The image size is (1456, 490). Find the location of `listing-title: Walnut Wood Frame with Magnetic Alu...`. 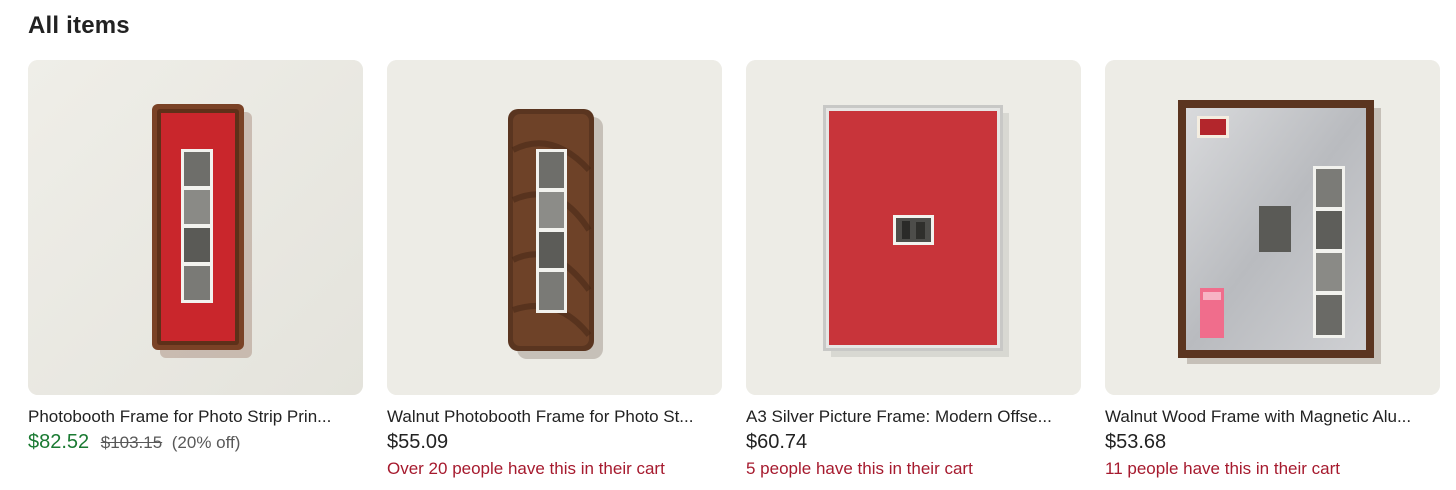

listing-title: Walnut Wood Frame with Magnetic Alu... is located at coordinates (1272, 417).